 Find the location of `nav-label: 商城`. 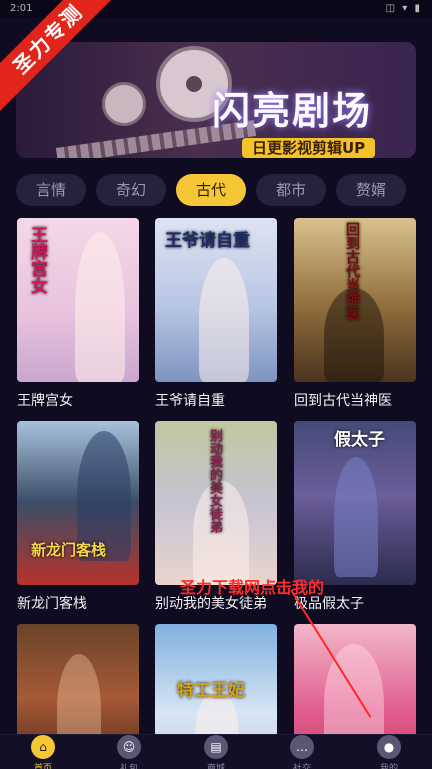

nav-label: 商城 is located at coordinates (215, 766).